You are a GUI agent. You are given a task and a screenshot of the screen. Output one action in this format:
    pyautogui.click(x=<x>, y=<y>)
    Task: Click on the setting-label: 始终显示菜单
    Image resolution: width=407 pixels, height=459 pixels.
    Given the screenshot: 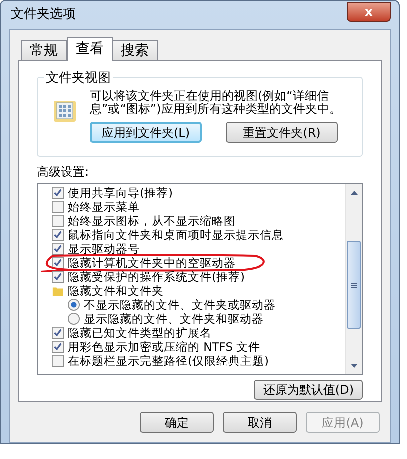 What is the action you would take?
    pyautogui.click(x=104, y=207)
    